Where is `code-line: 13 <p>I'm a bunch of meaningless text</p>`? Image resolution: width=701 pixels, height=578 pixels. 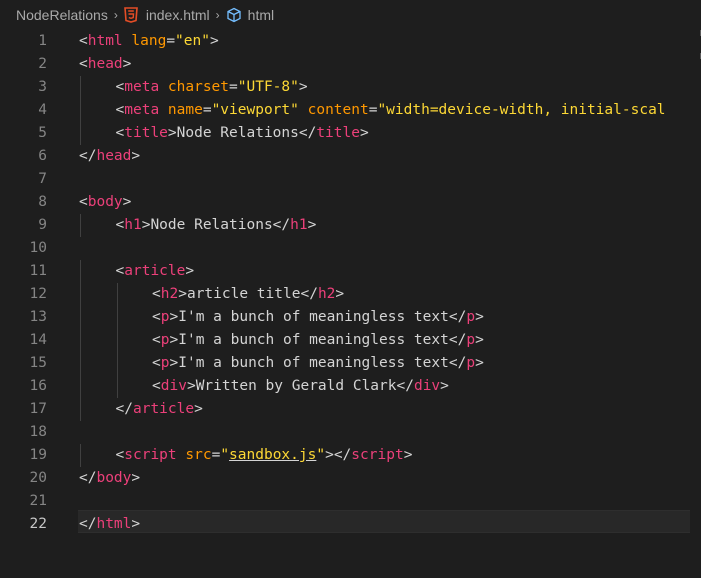
code-line: 13 <p>I'm a bunch of meaningless text</p> is located at coordinates (350, 317).